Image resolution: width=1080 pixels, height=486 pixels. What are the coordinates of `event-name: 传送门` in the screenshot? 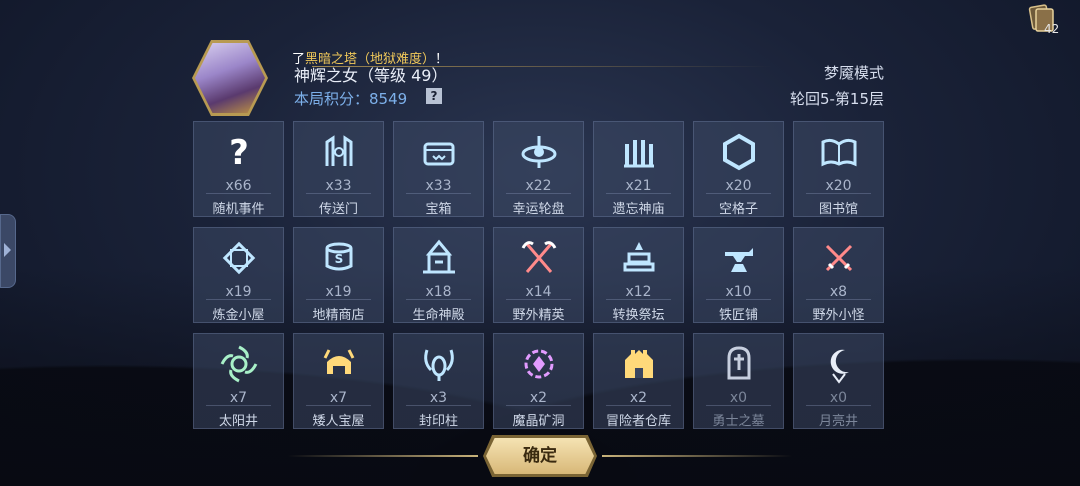 It's located at (338, 209).